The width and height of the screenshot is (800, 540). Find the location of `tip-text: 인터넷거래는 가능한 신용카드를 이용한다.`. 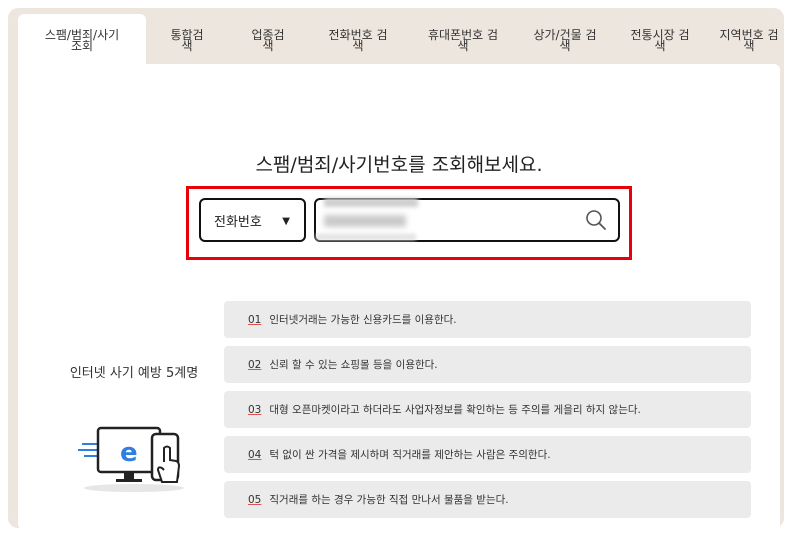

tip-text: 인터넷거래는 가능한 신용카드를 이용한다. is located at coordinates (363, 320).